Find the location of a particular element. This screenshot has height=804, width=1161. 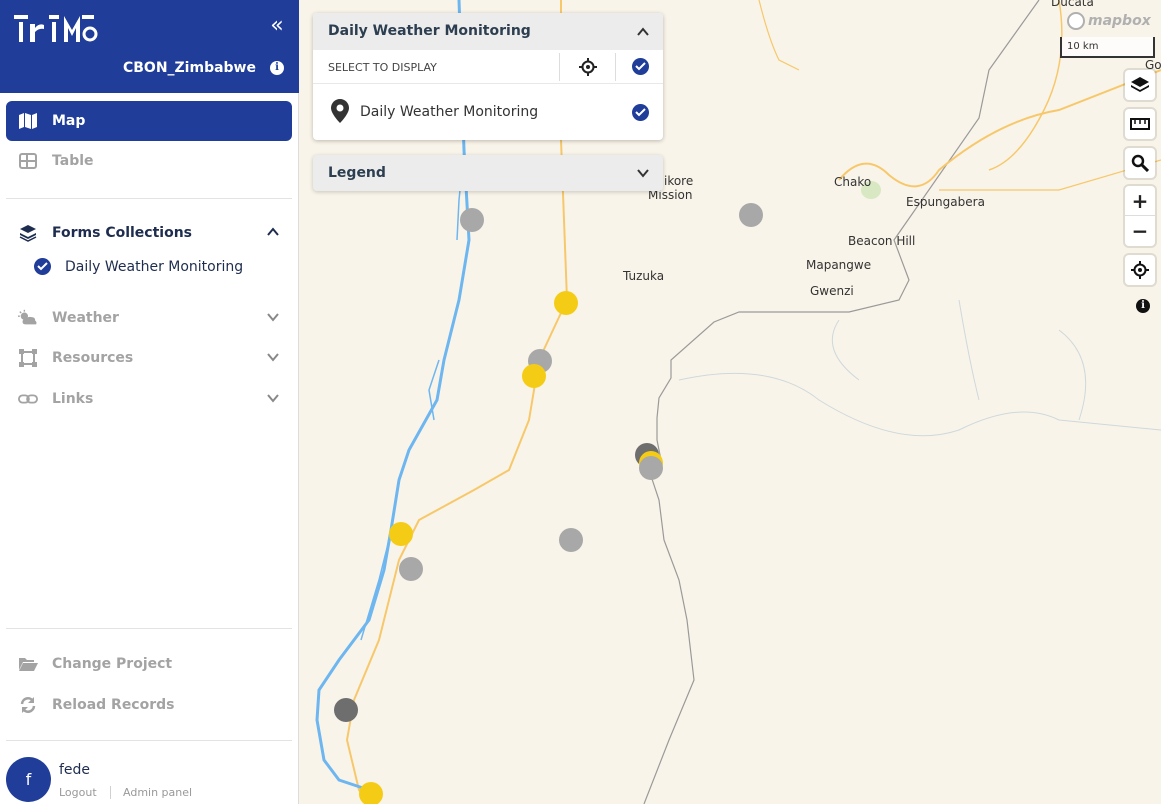

nav-map-label: Map is located at coordinates (69, 121).